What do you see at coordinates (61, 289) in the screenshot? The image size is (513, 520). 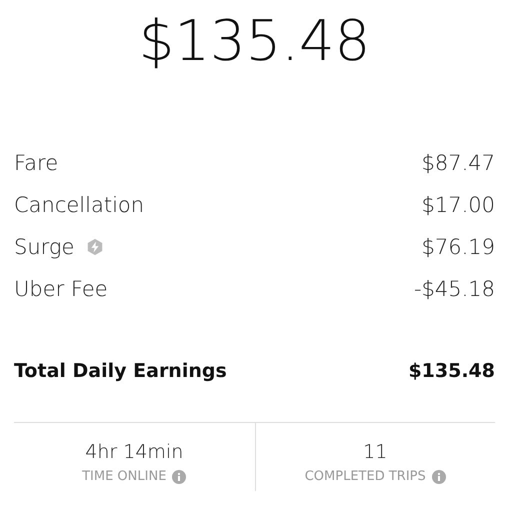 I see `item-label: Uber Fee` at bounding box center [61, 289].